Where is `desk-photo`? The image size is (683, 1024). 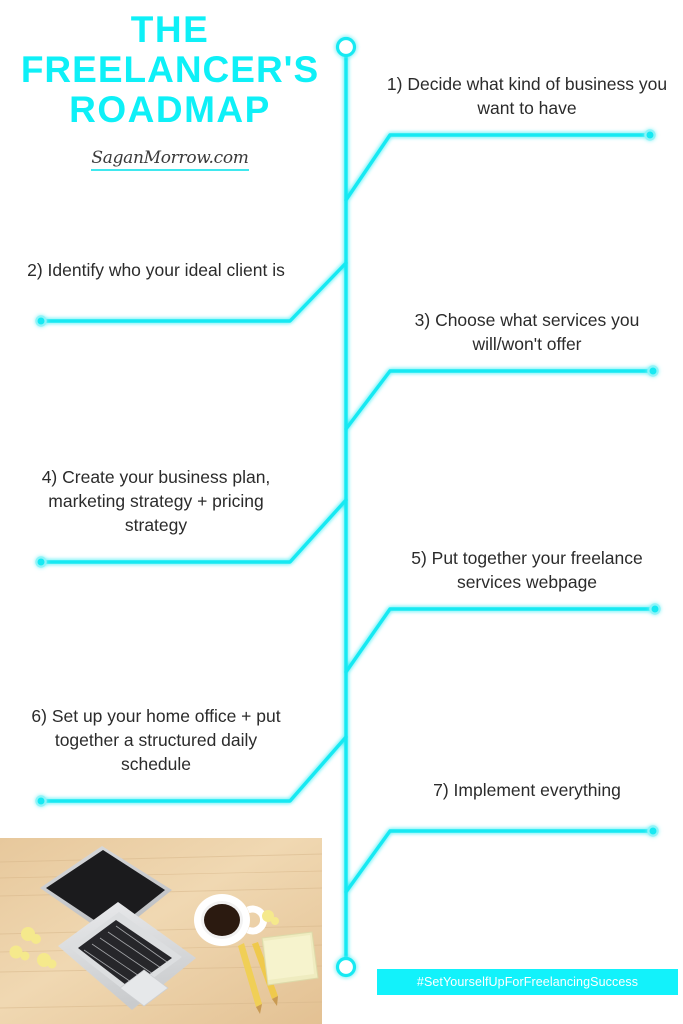 desk-photo is located at coordinates (161, 931).